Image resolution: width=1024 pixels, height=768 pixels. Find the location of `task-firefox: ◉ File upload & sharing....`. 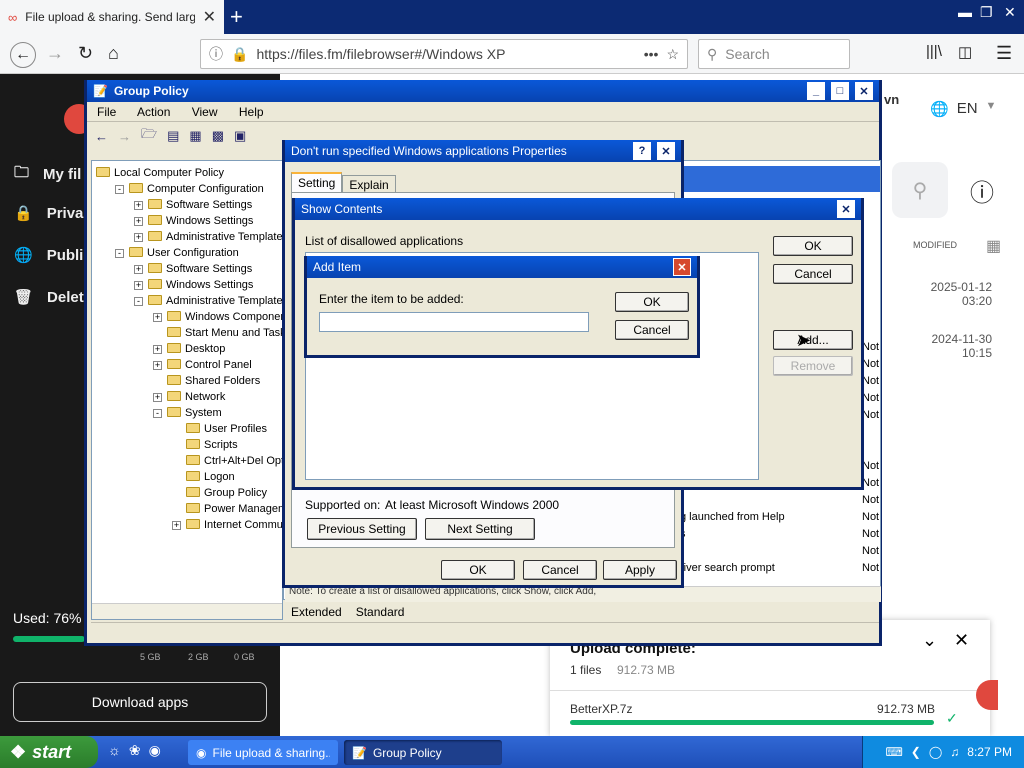

task-firefox: ◉ File upload & sharing.... is located at coordinates (263, 752).